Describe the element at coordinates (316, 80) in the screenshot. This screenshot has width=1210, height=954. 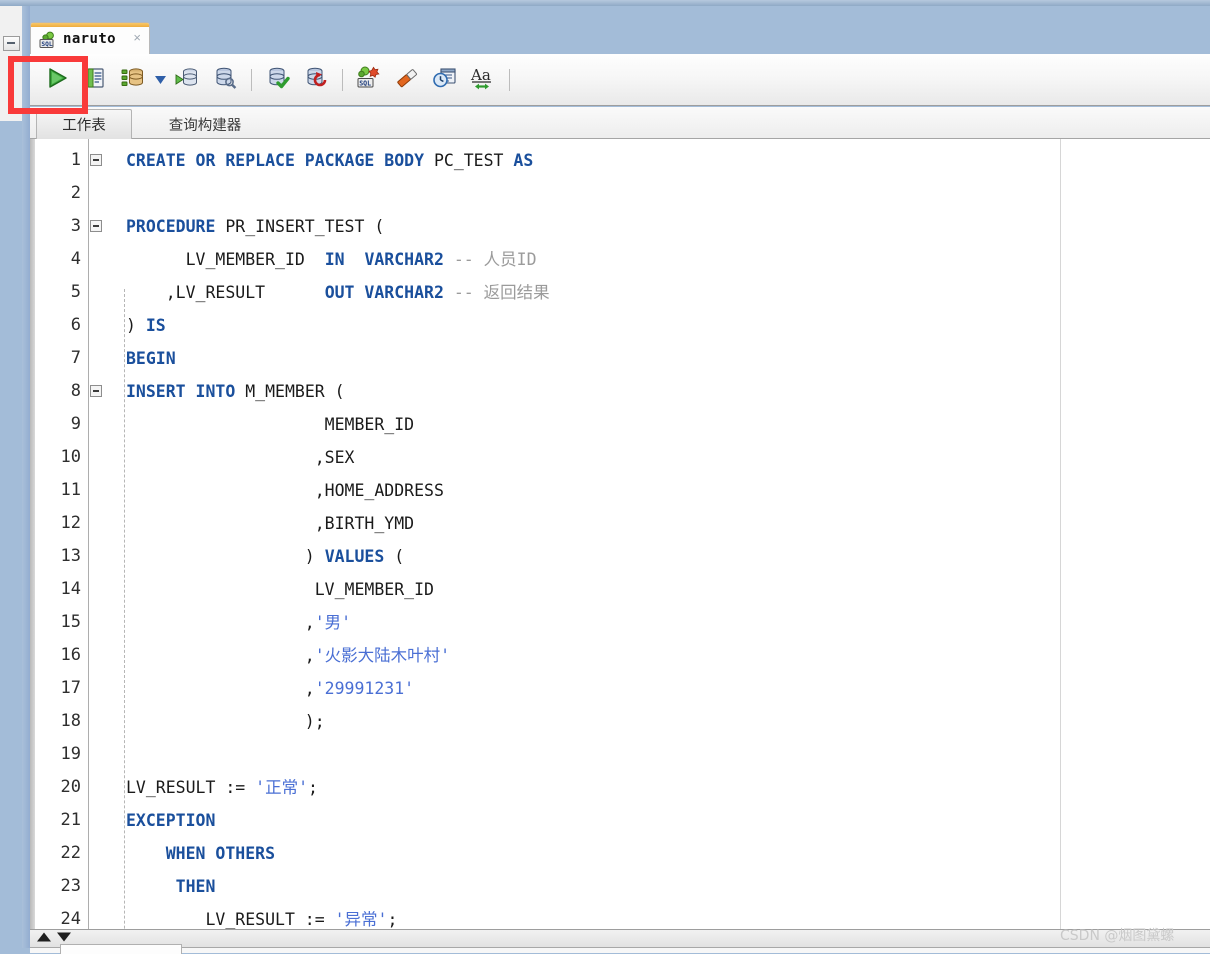
I see `rollback-button` at that location.